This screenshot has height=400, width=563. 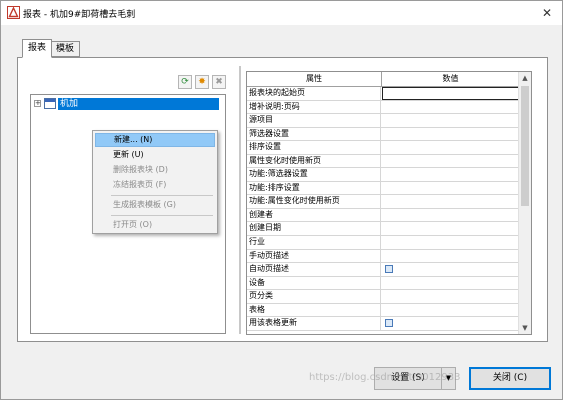 What do you see at coordinates (314, 269) in the screenshot?
I see `property-name-cell: 自动页描述` at bounding box center [314, 269].